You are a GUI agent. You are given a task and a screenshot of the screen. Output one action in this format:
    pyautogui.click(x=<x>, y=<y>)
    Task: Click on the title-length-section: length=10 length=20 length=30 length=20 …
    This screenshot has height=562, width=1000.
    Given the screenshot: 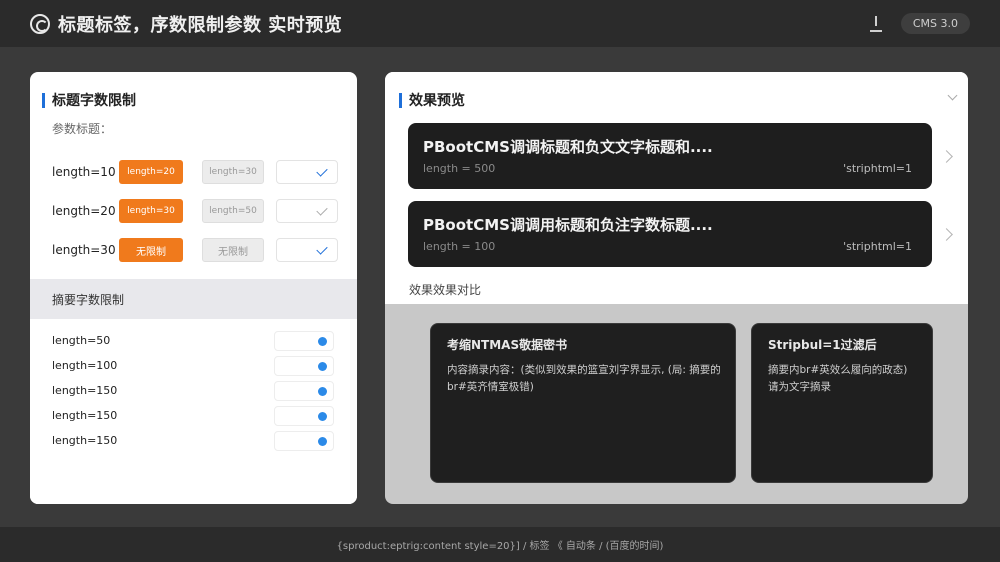 What is the action you would take?
    pyautogui.click(x=193, y=212)
    